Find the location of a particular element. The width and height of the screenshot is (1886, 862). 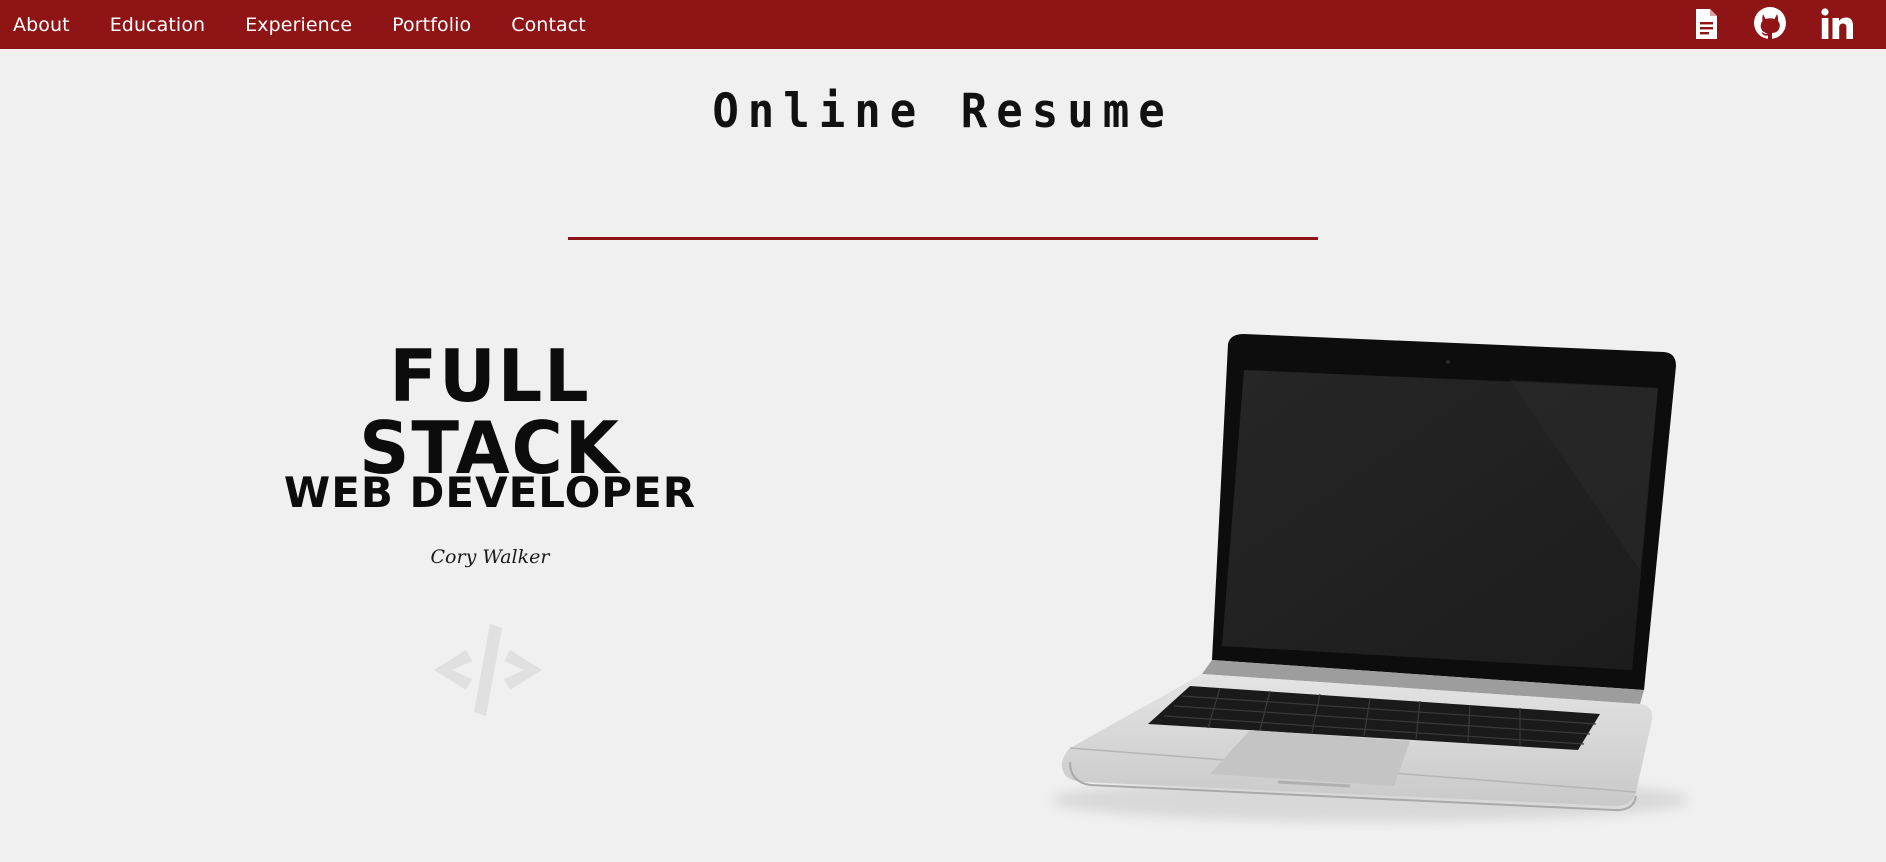

nav-link-contact: Contact is located at coordinates (548, 25).